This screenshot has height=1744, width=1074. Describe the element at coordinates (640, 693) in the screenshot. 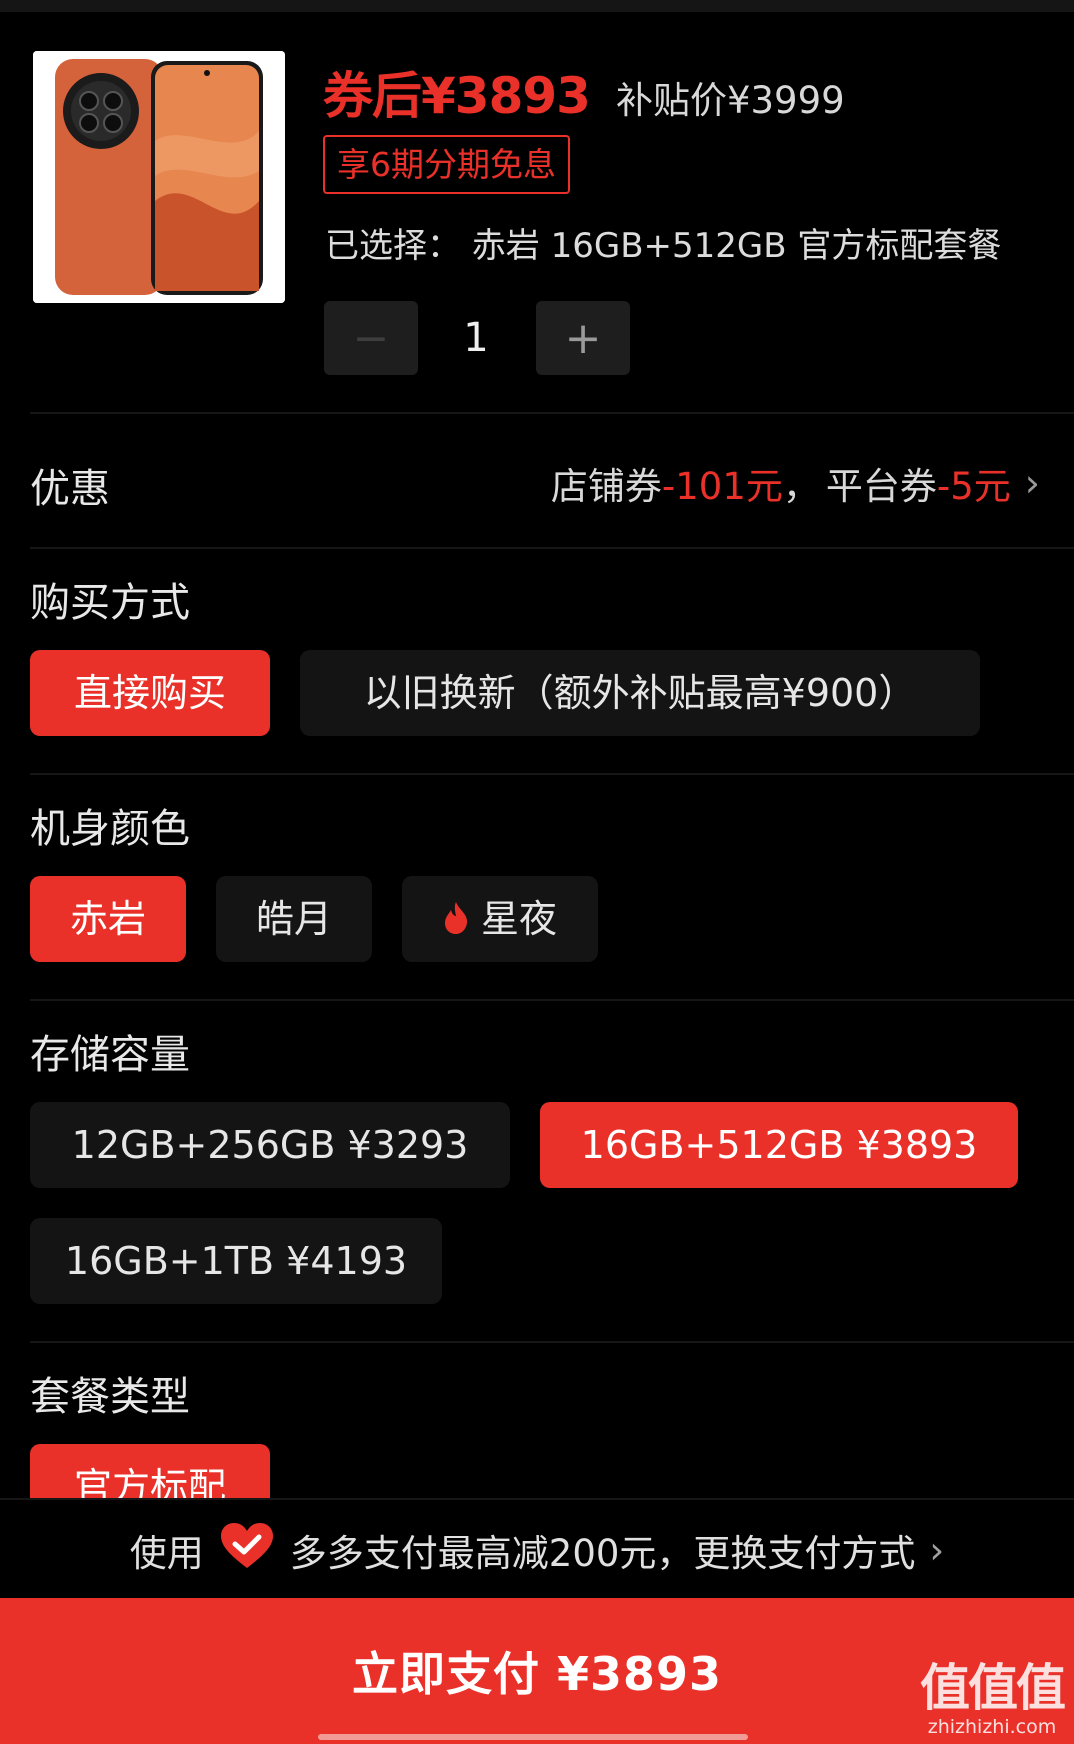

I see `purchase-option-trade-in: 以旧换新（额外补贴最高¥900）` at that location.